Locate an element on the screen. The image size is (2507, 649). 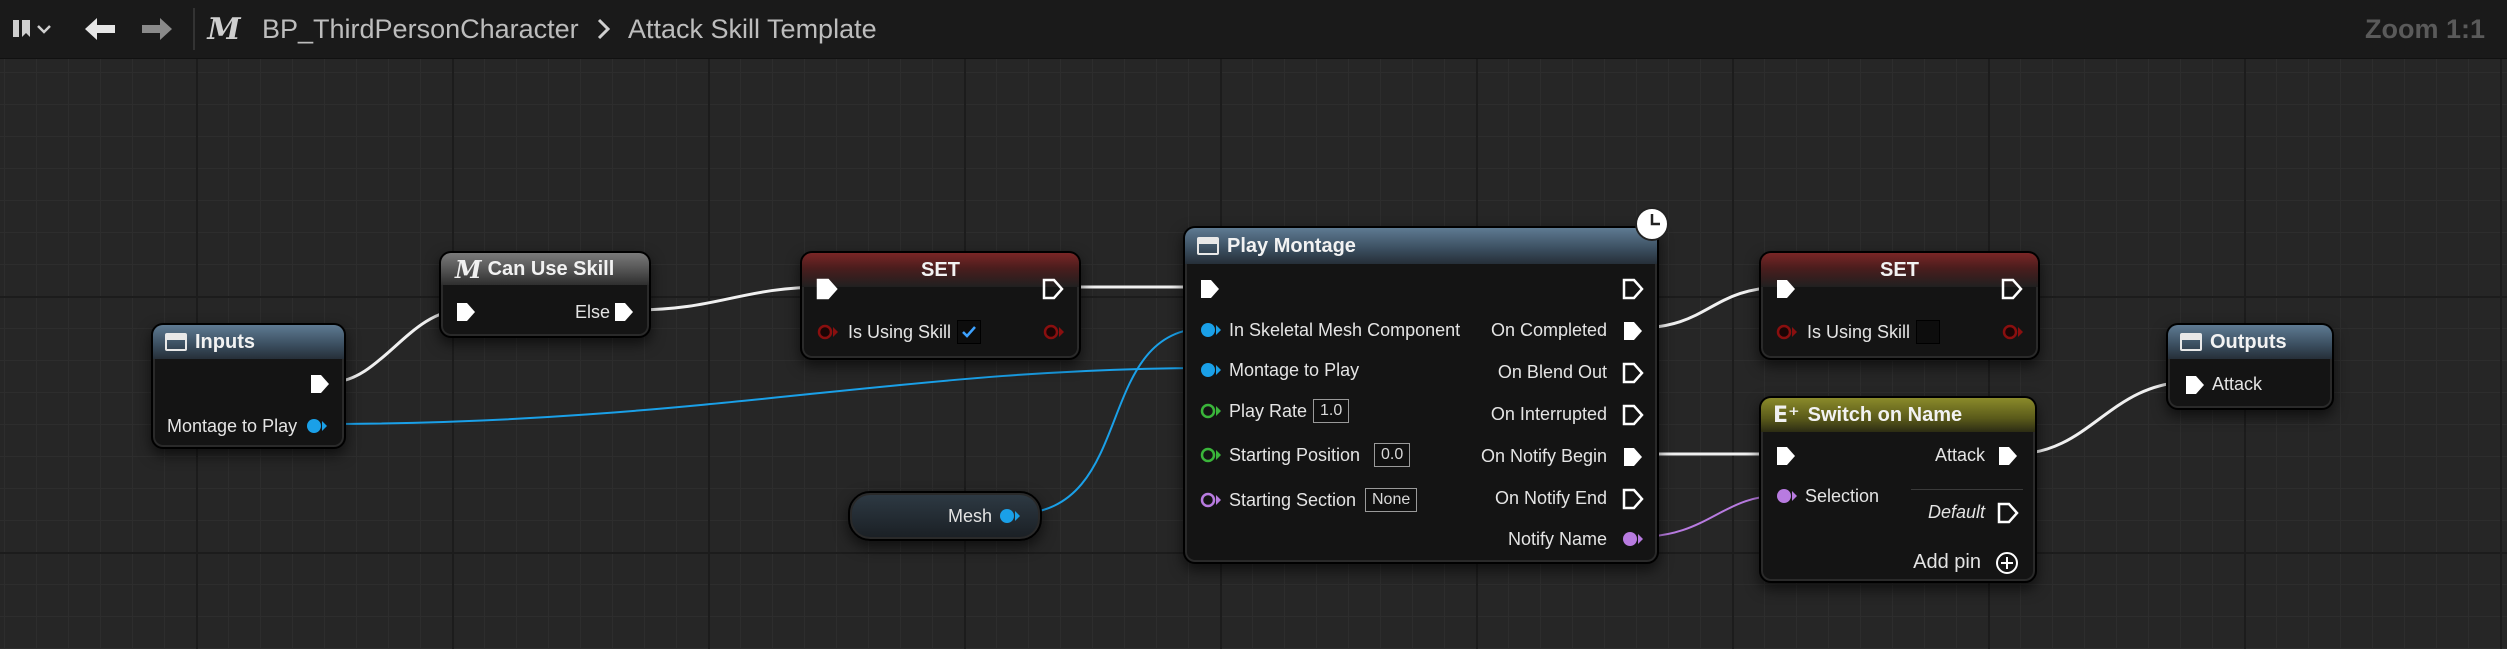
on-notify-end-pin is located at coordinates (1633, 499).